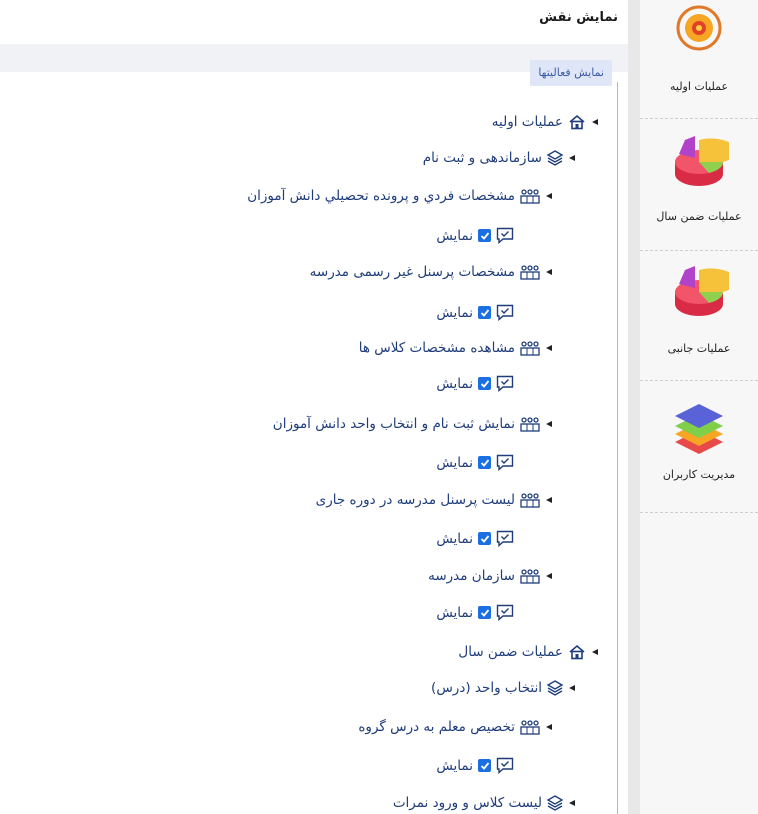 The width and height of the screenshot is (758, 814). I want to click on tree-node-group-course-selection: انتخاب واحد (درس), so click(503, 688).